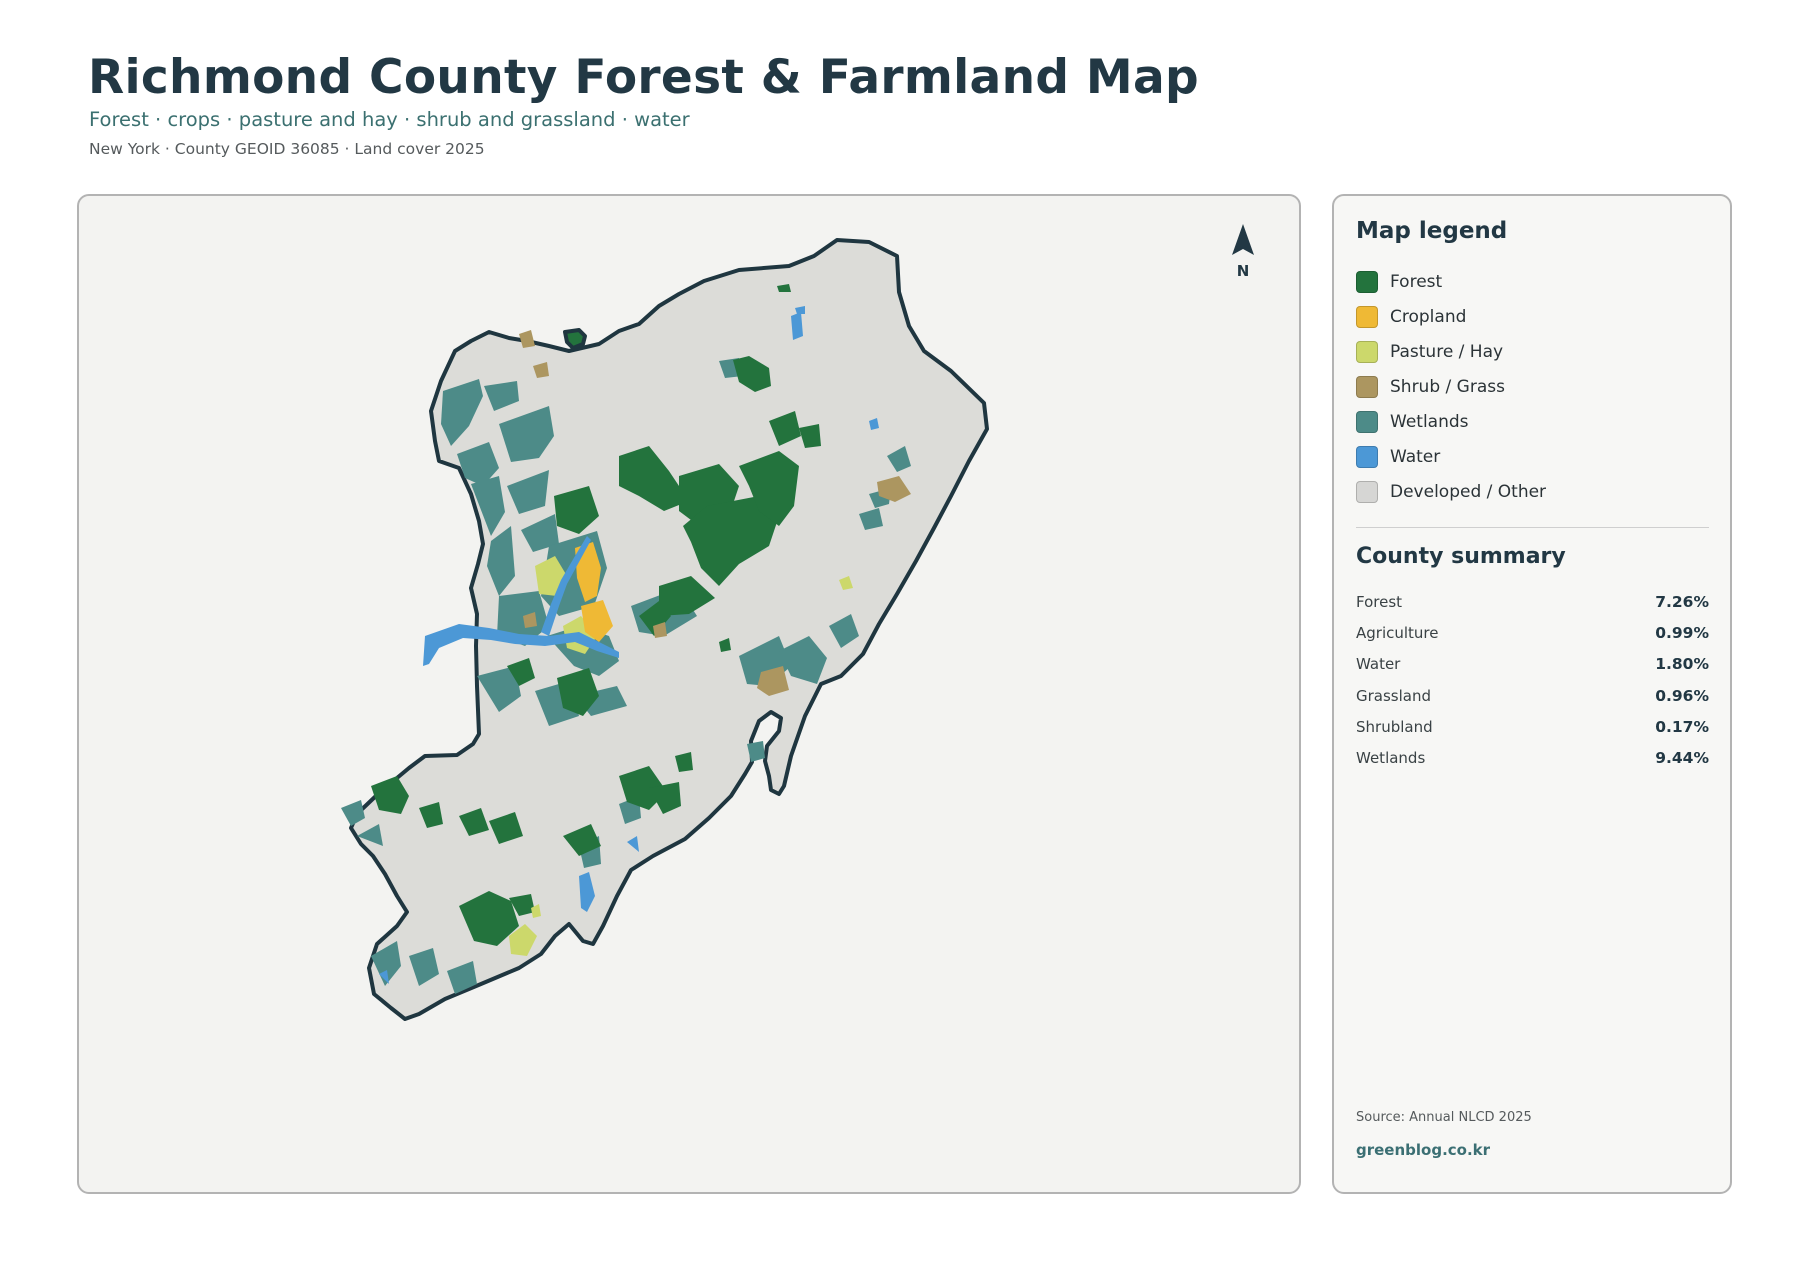 The image size is (1800, 1273). I want to click on summary-label: Agriculture, so click(1397, 632).